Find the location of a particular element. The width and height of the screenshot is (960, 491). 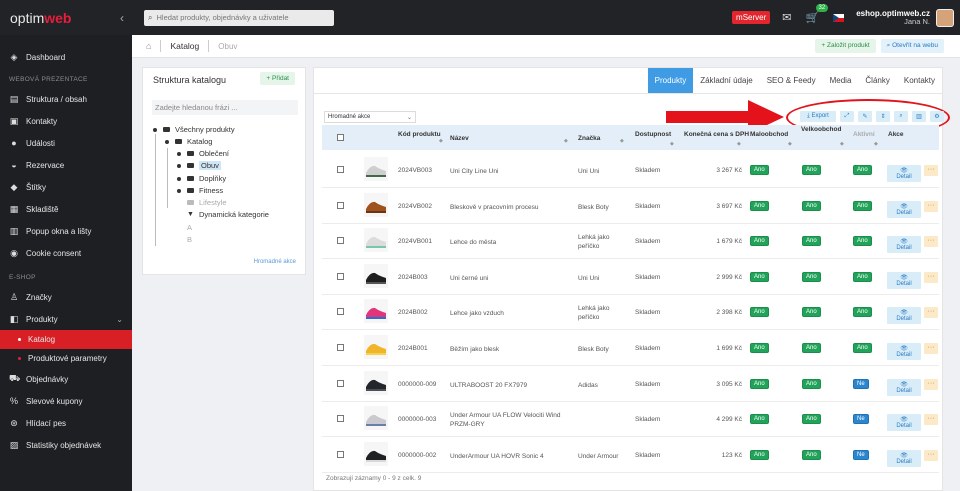

sidebar-subitem-katalog: Katalog is located at coordinates (66, 339).